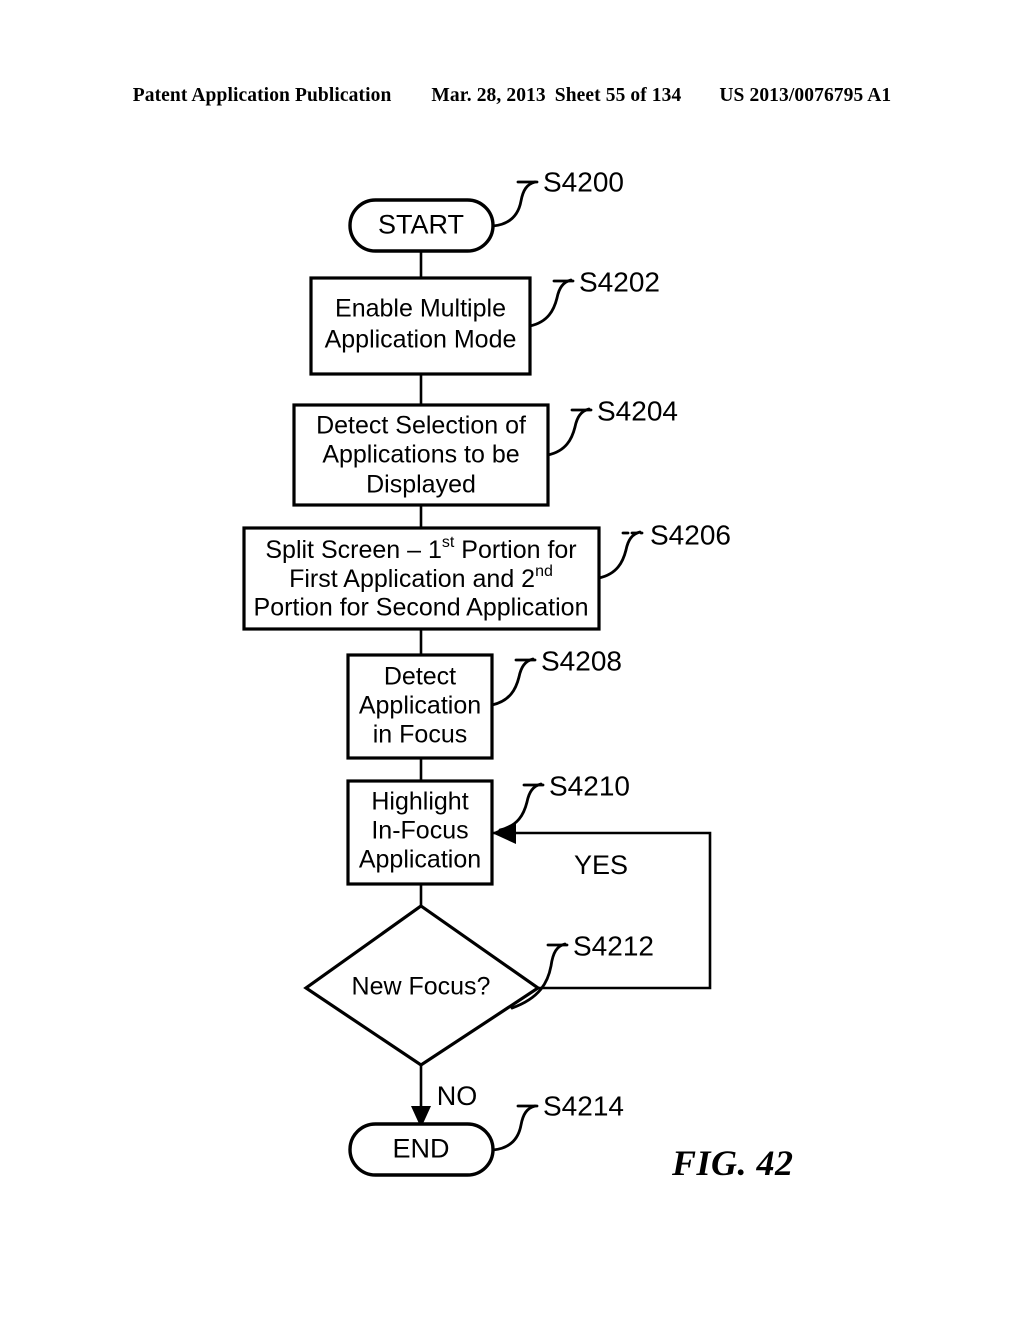 The height and width of the screenshot is (1320, 1024). Describe the element at coordinates (419, 831) in the screenshot. I see `highlight-focus-line-2: In-Focus` at that location.